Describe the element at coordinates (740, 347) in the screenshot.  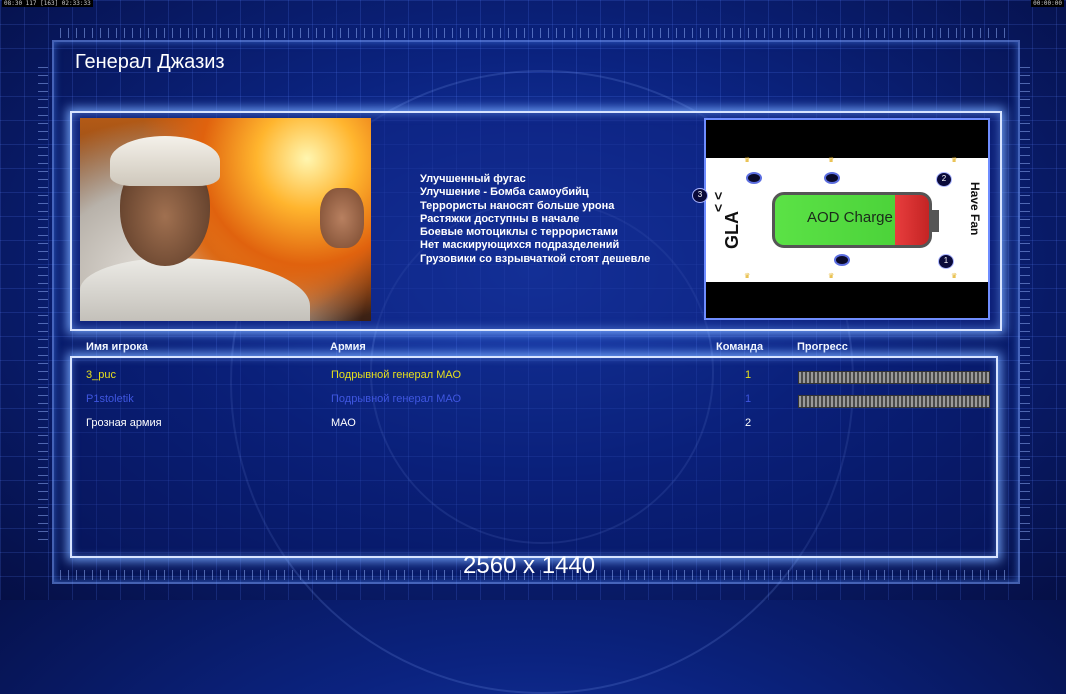
I see `header-team: Команда` at that location.